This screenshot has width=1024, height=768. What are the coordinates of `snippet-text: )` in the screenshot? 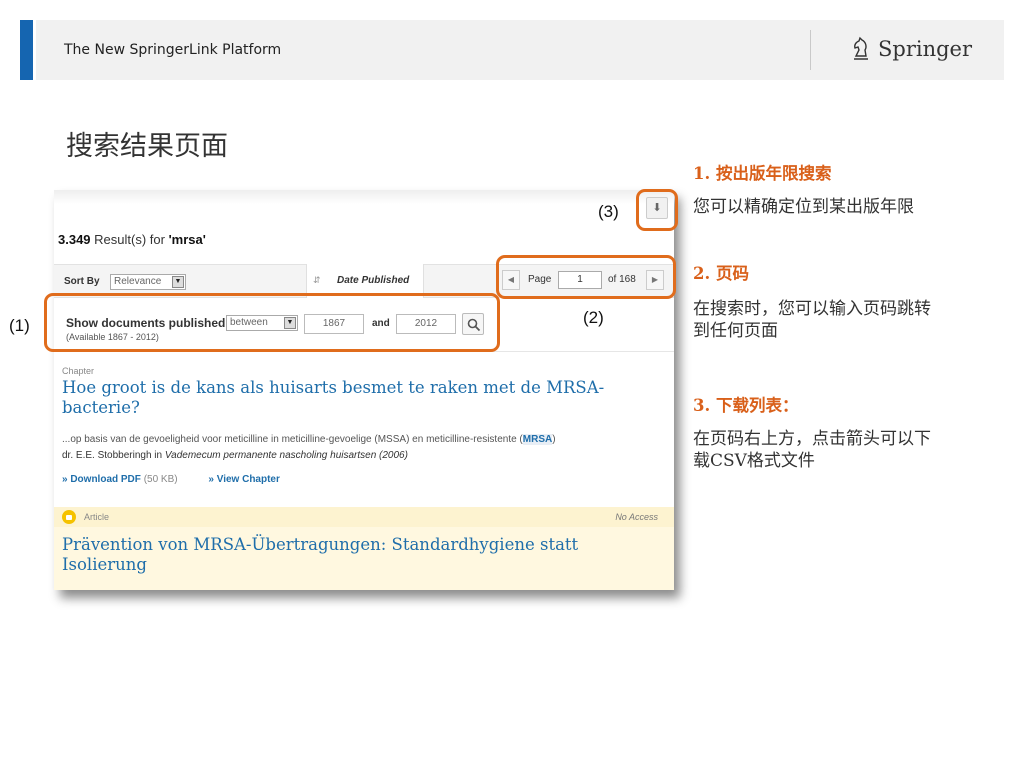 It's located at (554, 439).